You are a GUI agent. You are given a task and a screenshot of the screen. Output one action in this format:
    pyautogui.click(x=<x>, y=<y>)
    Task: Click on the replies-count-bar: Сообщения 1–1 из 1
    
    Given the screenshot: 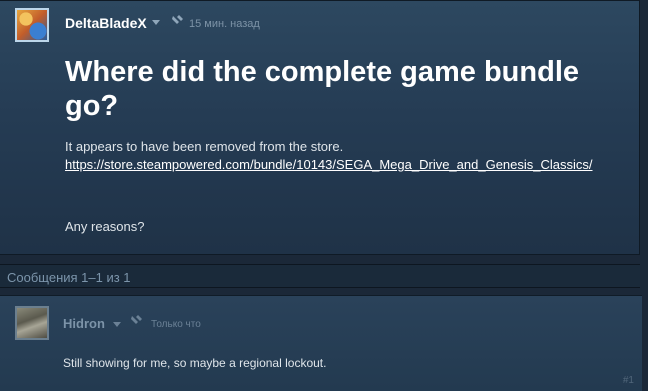 What is the action you would take?
    pyautogui.click(x=320, y=276)
    